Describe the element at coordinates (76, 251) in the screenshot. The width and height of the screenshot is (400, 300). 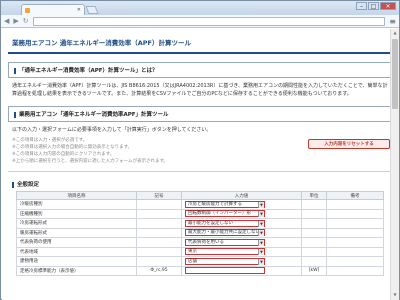
I see `row-name: 代表地域` at that location.